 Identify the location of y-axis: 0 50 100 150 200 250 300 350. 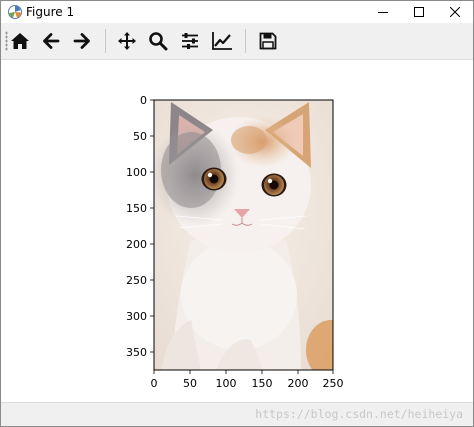
(140, 226).